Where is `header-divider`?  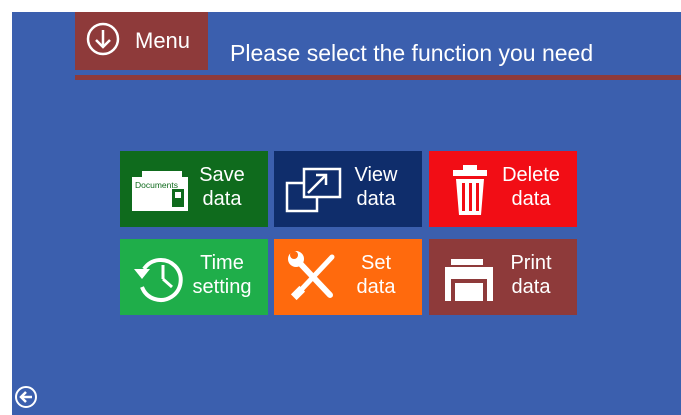
header-divider is located at coordinates (378, 77).